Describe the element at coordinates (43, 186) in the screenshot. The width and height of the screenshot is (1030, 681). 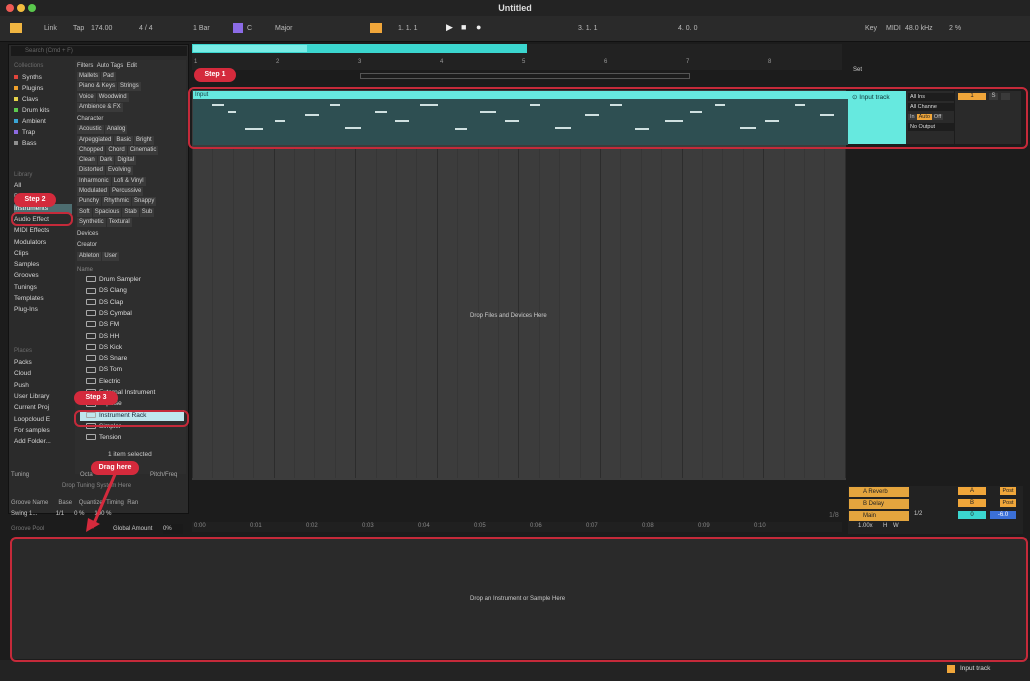
I see `library-item: All` at that location.